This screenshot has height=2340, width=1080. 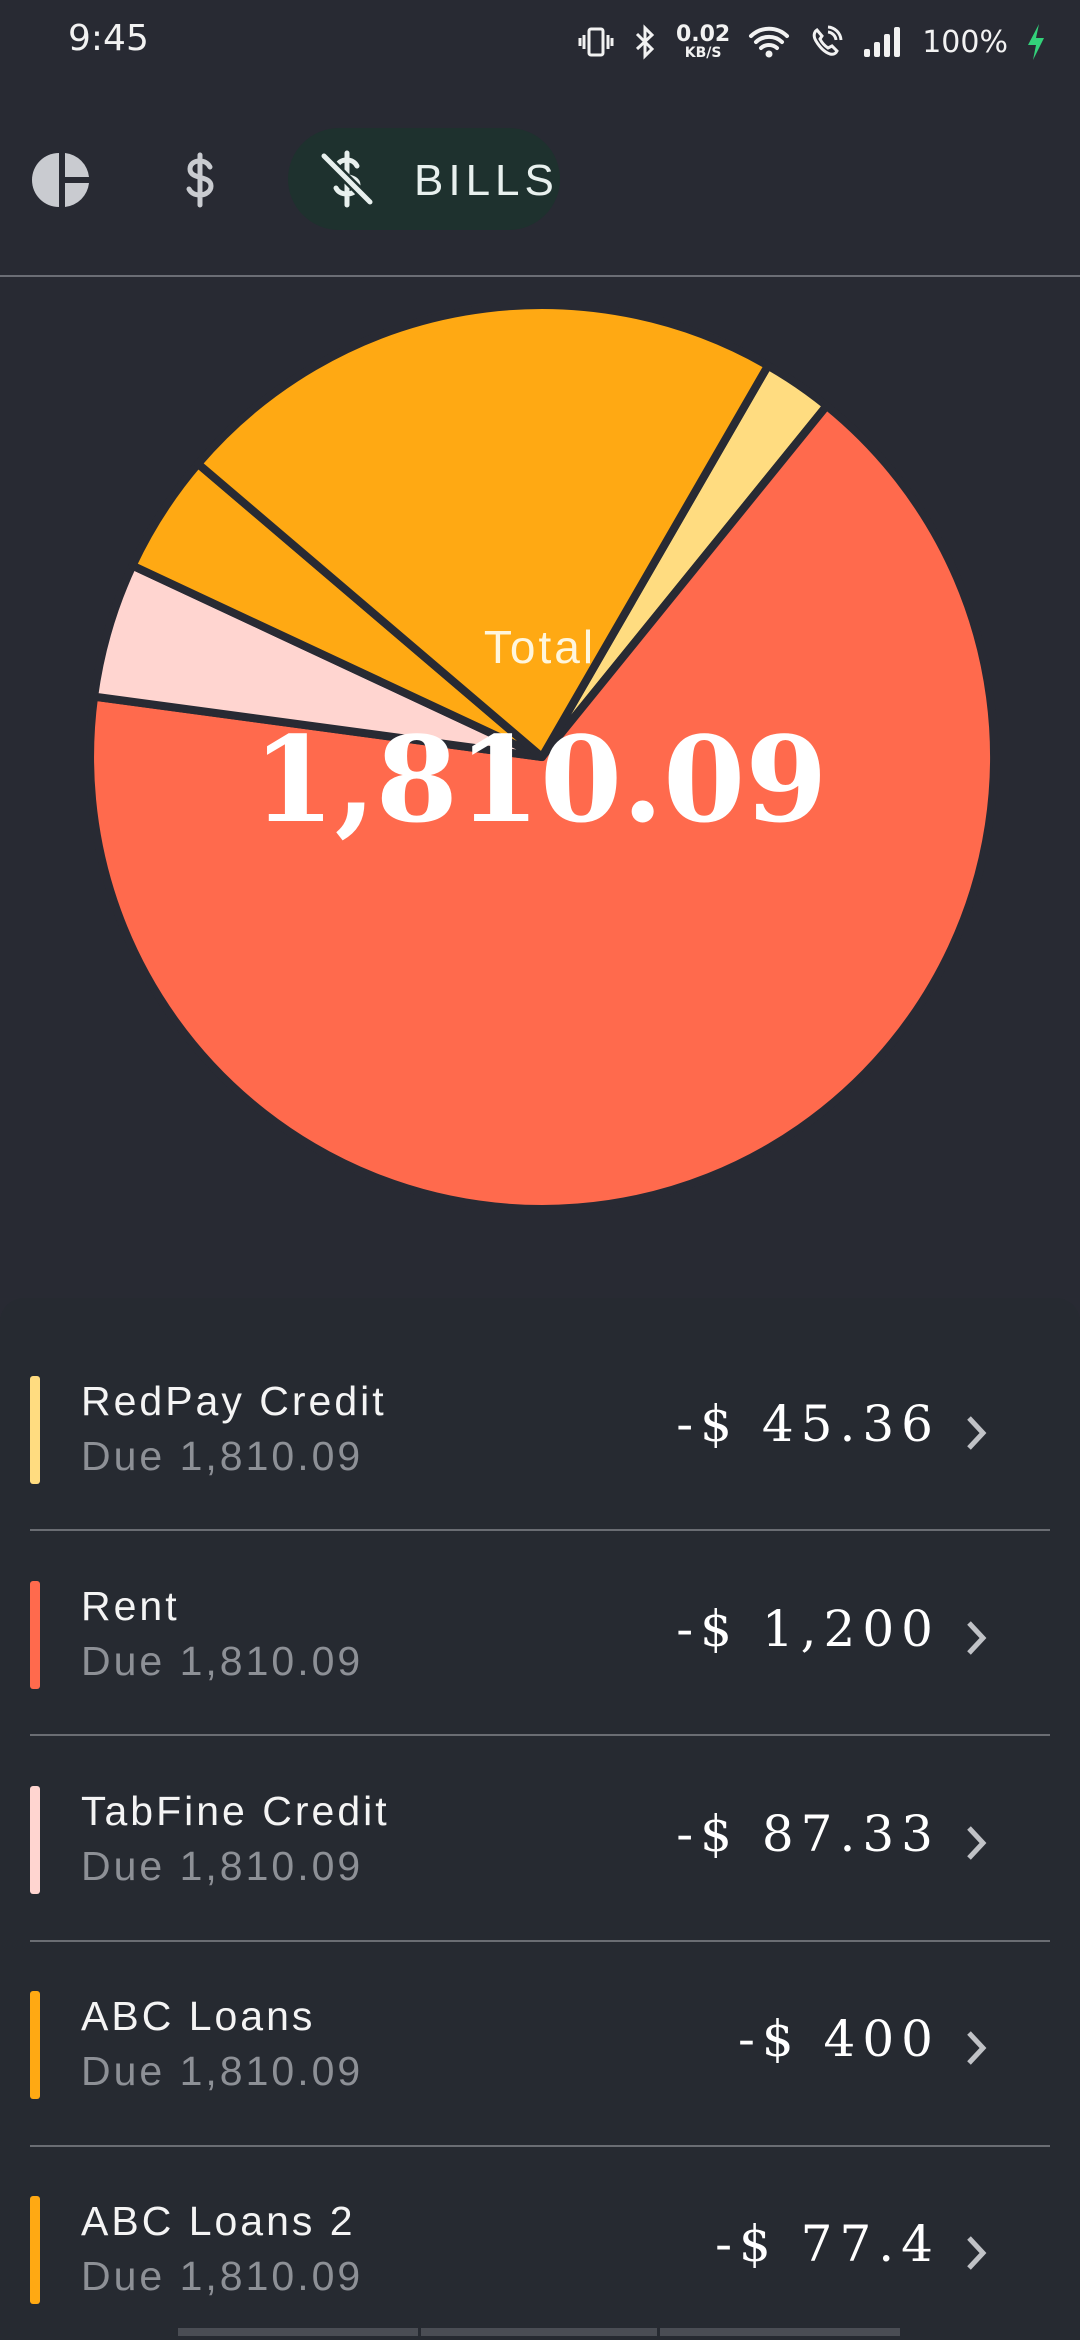 What do you see at coordinates (808, 1629) in the screenshot?
I see `bill-amount: -$ 1,200` at bounding box center [808, 1629].